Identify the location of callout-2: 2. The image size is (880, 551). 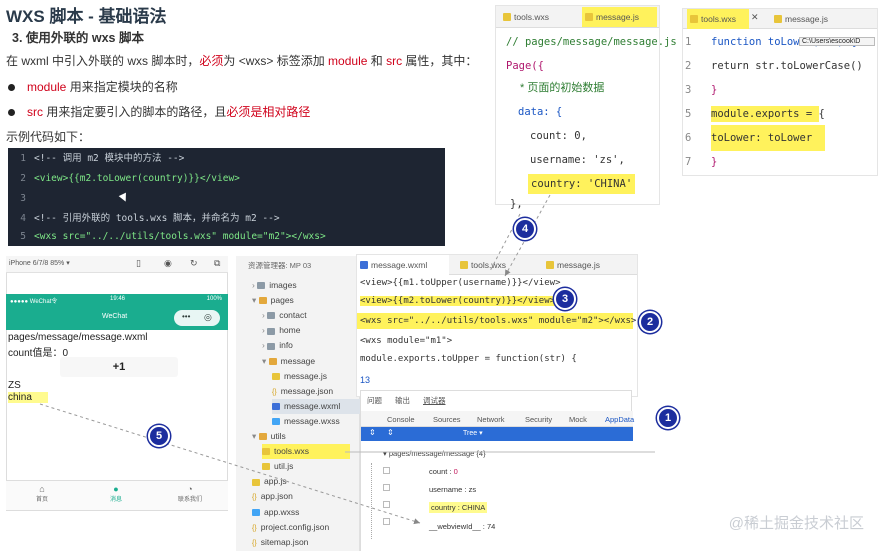
(650, 322).